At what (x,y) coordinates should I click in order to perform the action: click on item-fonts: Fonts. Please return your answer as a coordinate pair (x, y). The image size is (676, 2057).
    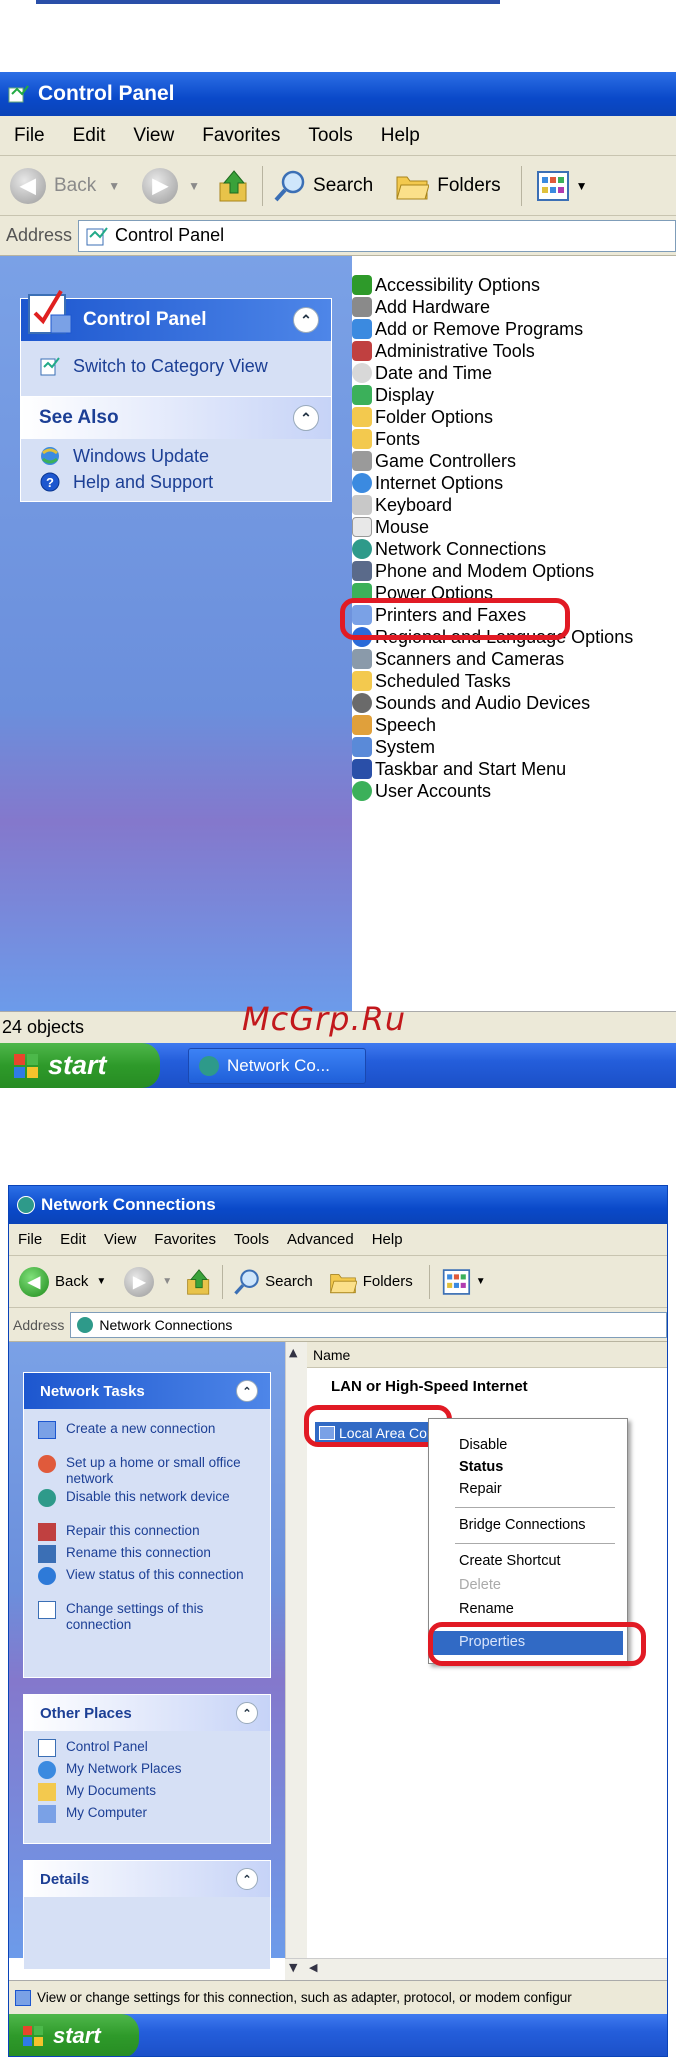
    Looking at the image, I should click on (386, 439).